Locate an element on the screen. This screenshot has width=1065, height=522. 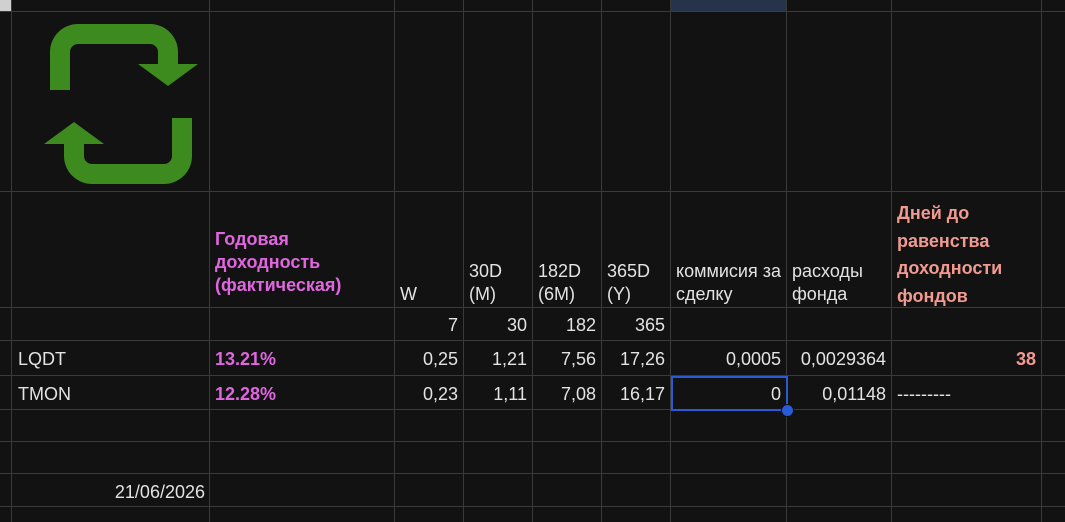
cell-ticker: LQDT is located at coordinates (42, 359).